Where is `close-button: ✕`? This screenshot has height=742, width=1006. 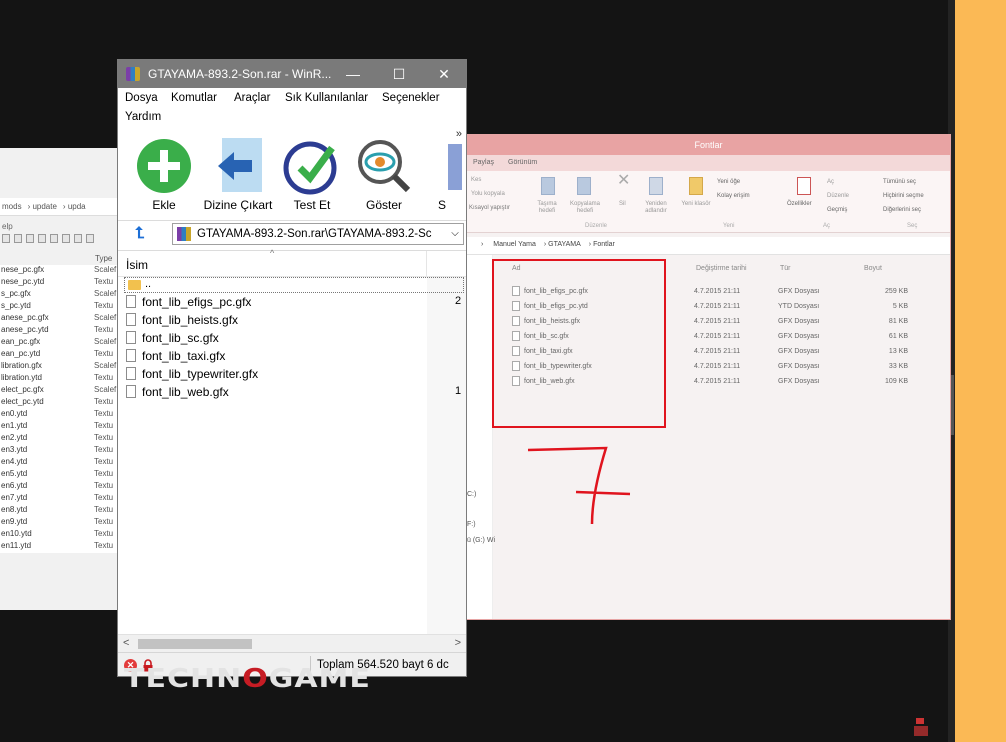
close-button: ✕ is located at coordinates (443, 74).